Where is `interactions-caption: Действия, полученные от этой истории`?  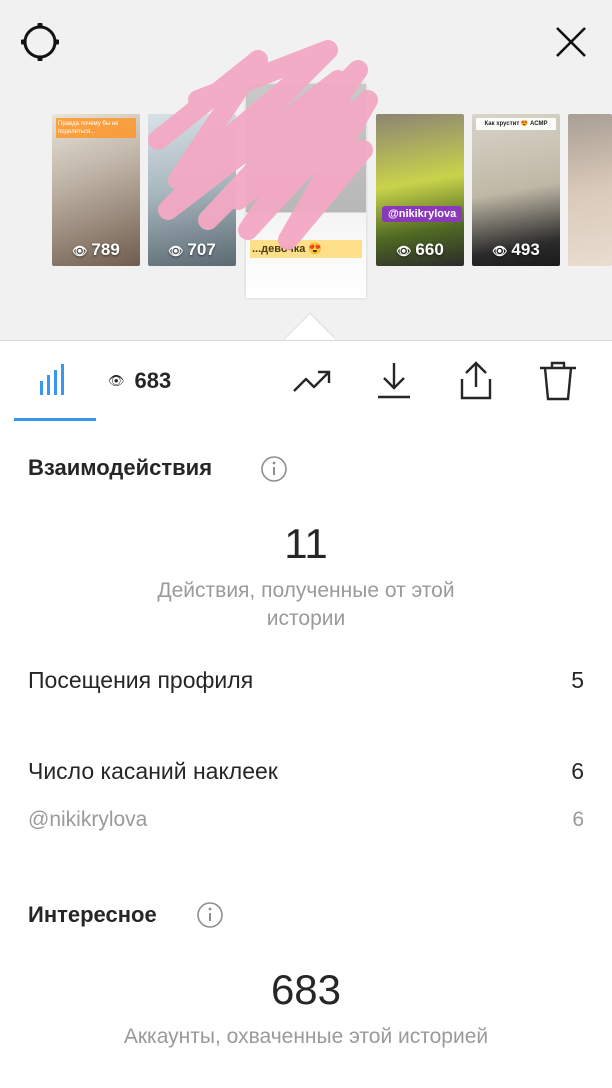 interactions-caption: Действия, полученные от этой истории is located at coordinates (306, 604).